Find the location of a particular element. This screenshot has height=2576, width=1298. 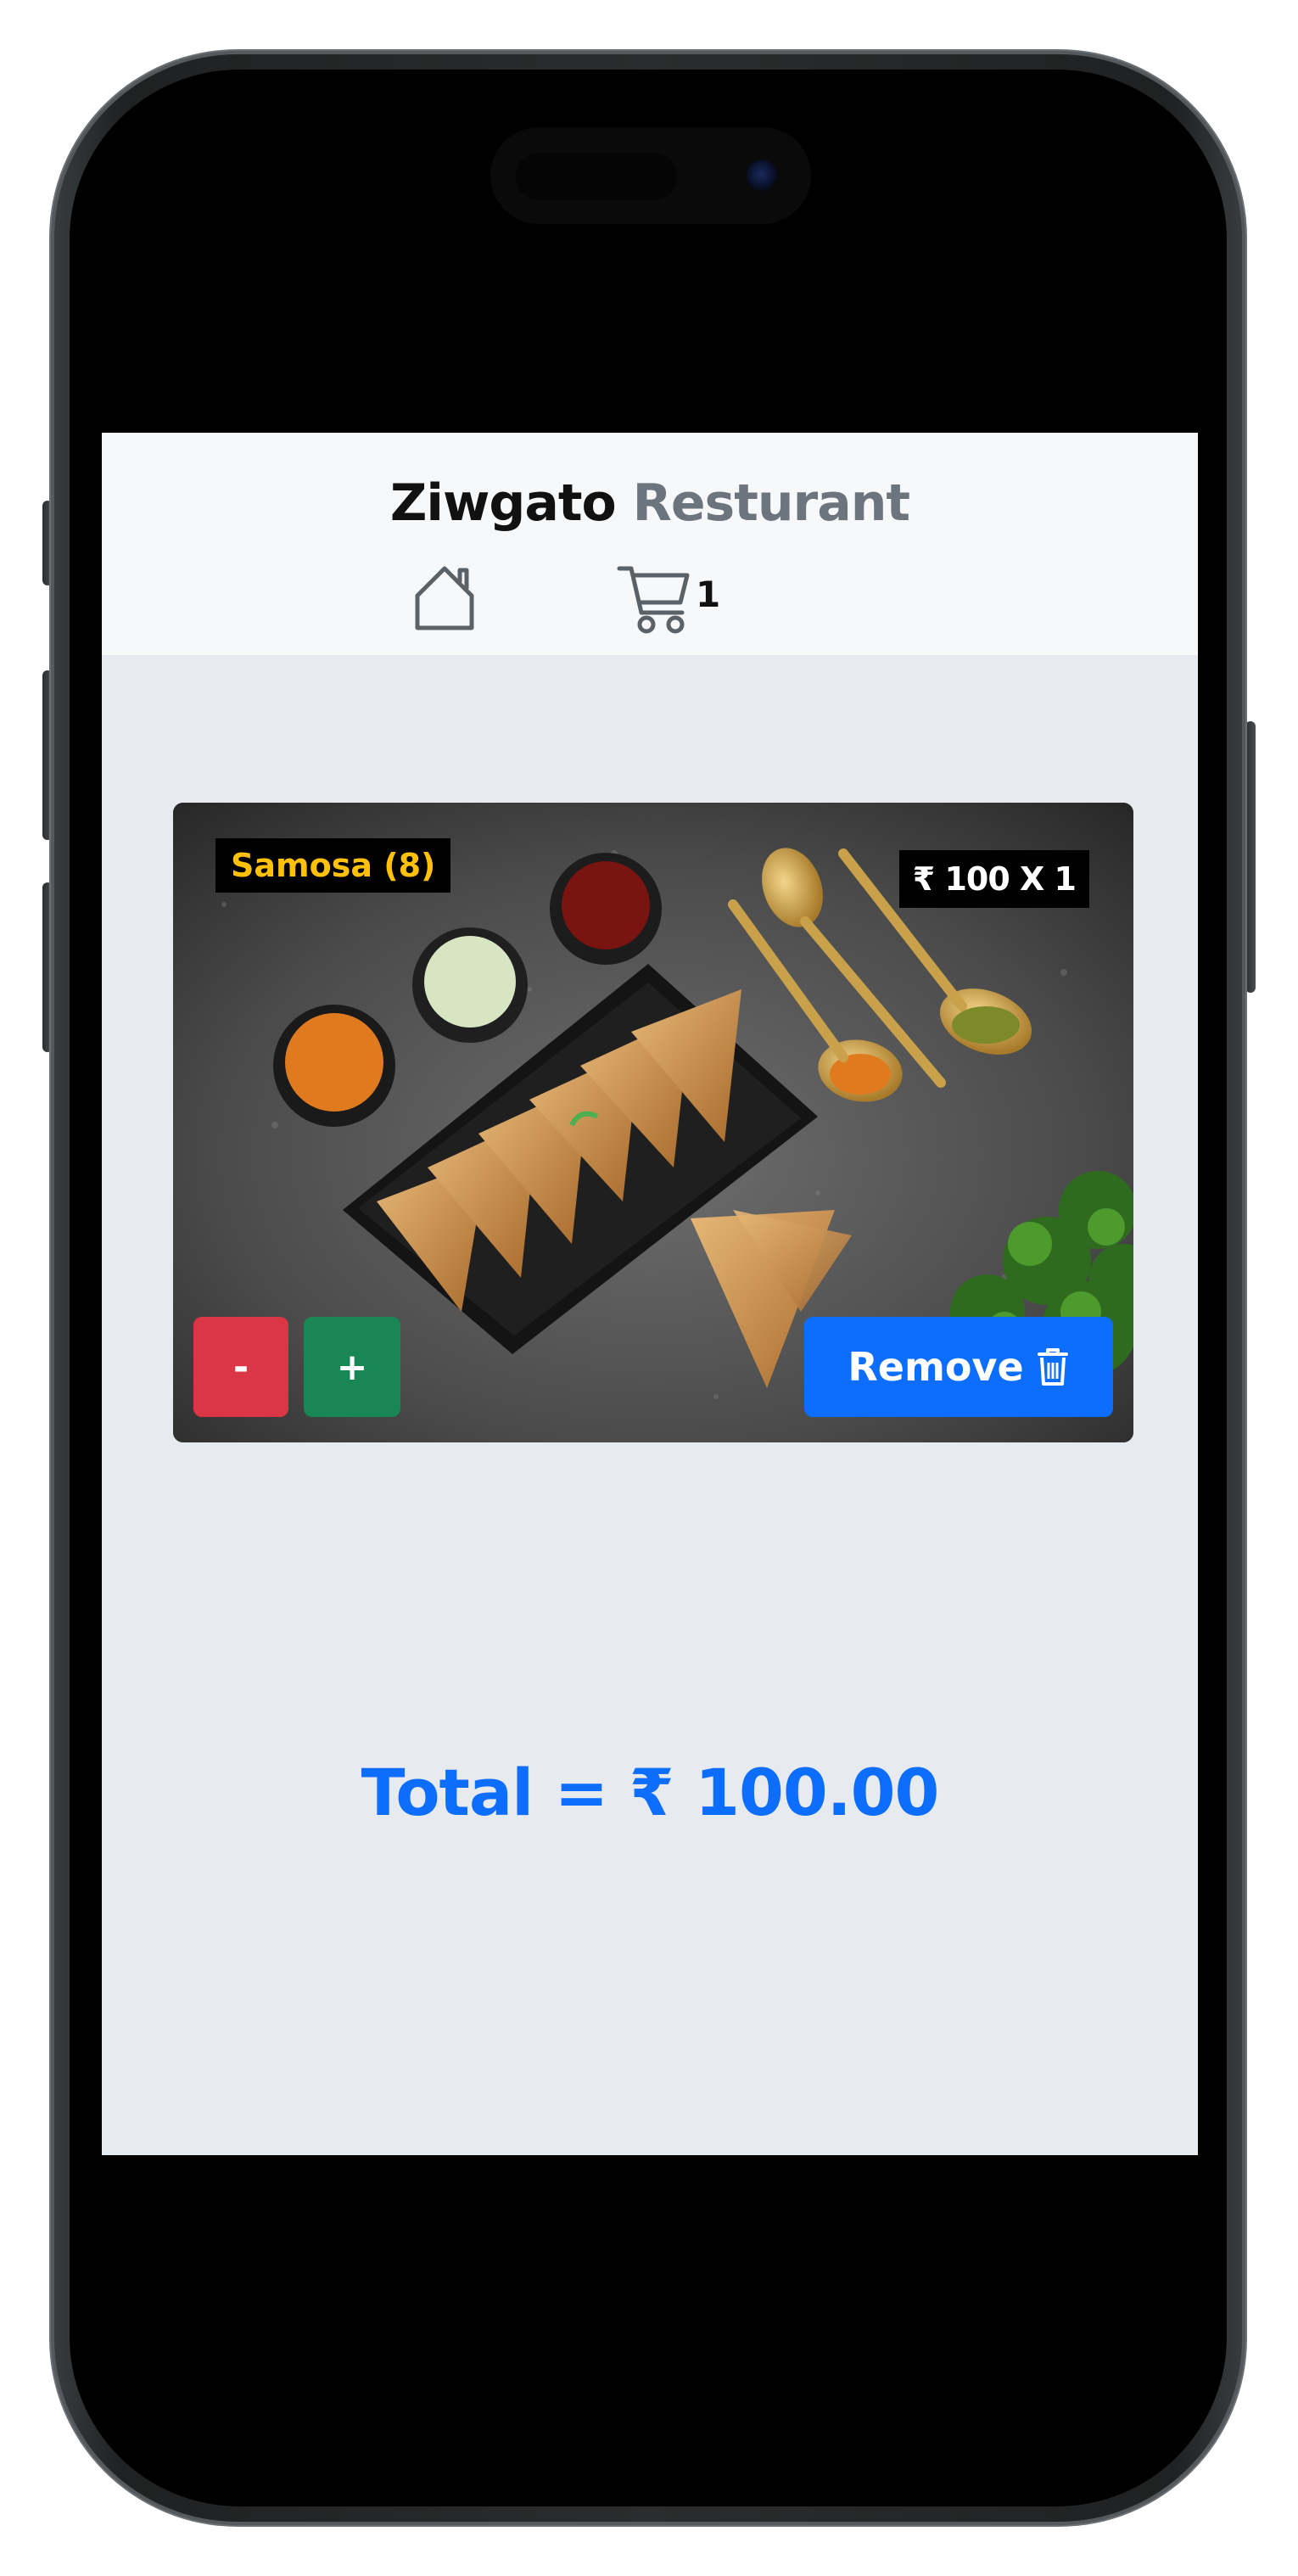

nav-links: 1 is located at coordinates (650, 600).